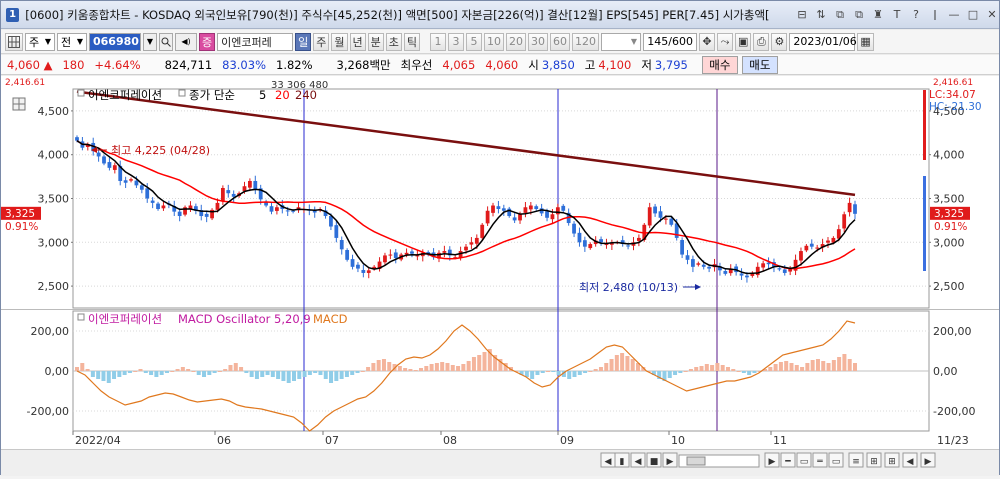 This screenshot has width=1000, height=479. Describe the element at coordinates (29, 65) in the screenshot. I see `current-price: 4,060 ▲` at that location.